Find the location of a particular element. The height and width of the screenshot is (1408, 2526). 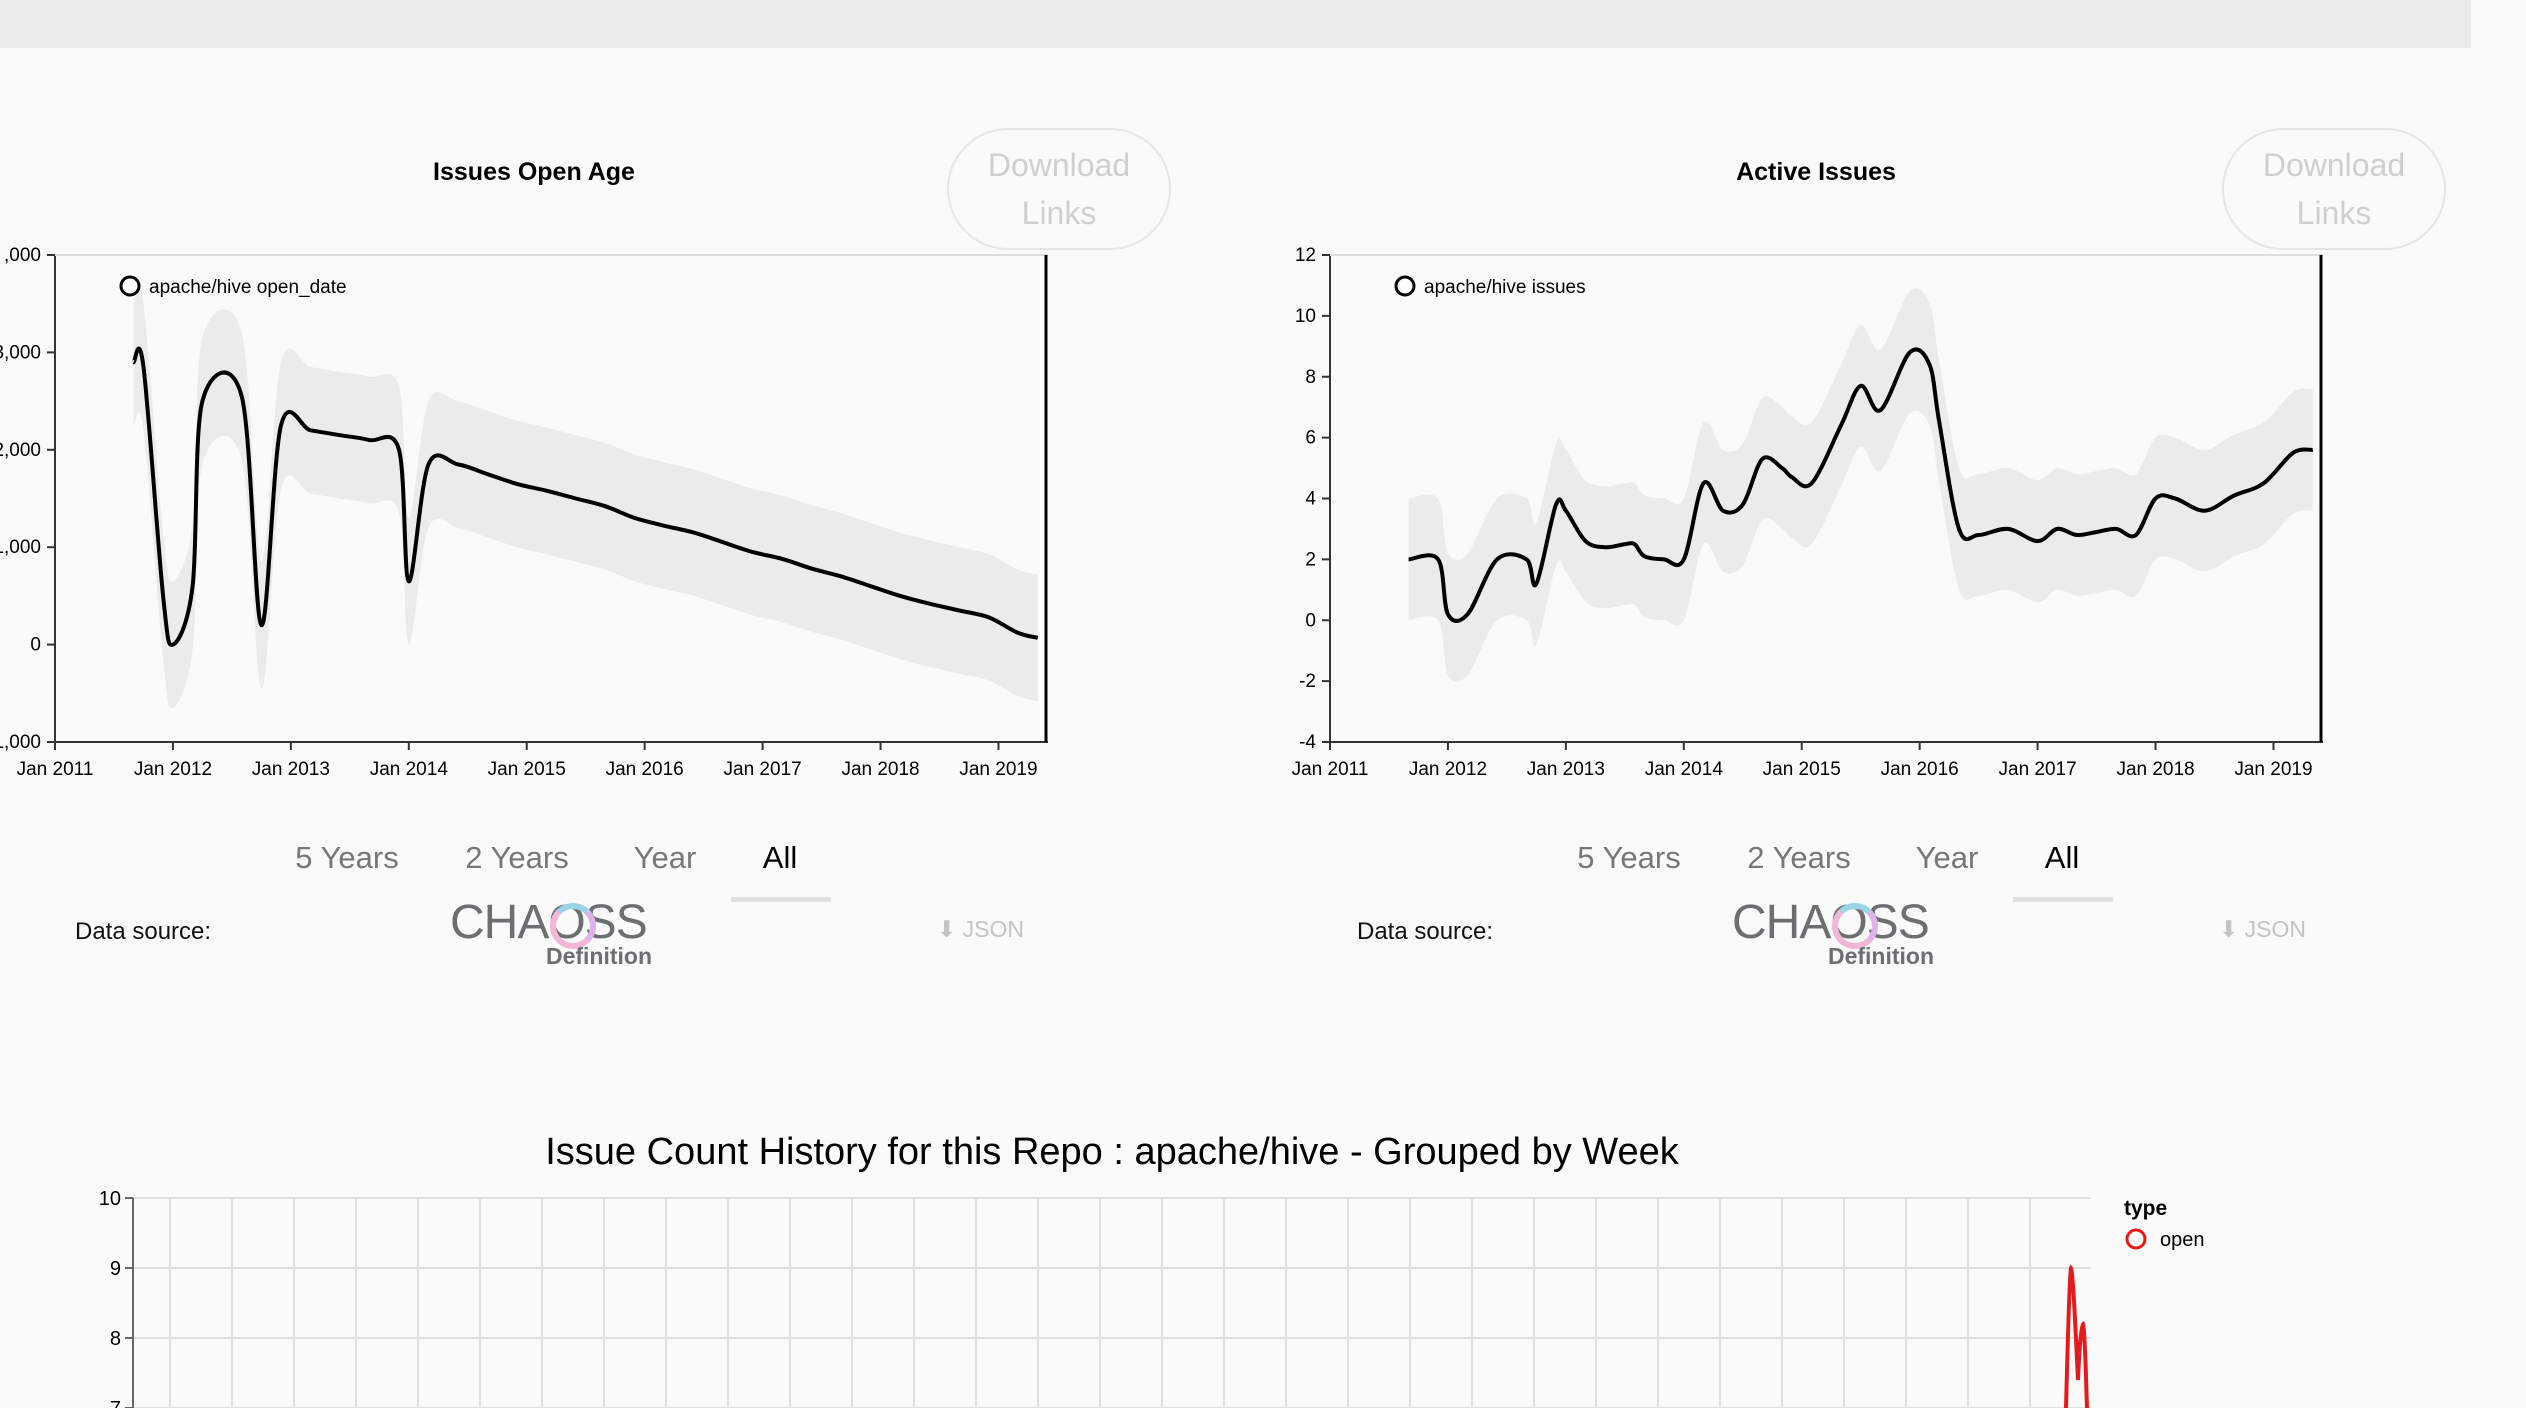

y-tick-label: 12 is located at coordinates (1305, 255).